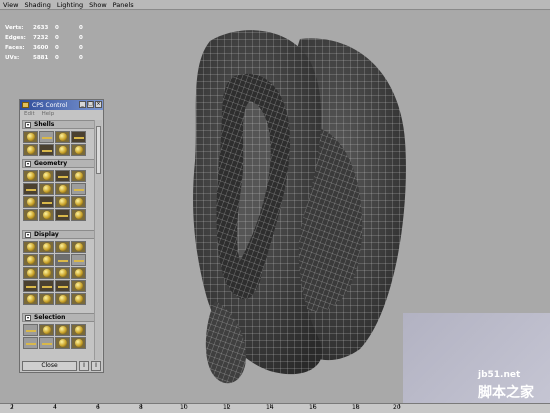  I want to click on hud-row: Faces: 3600 0 0, so click(54, 48).